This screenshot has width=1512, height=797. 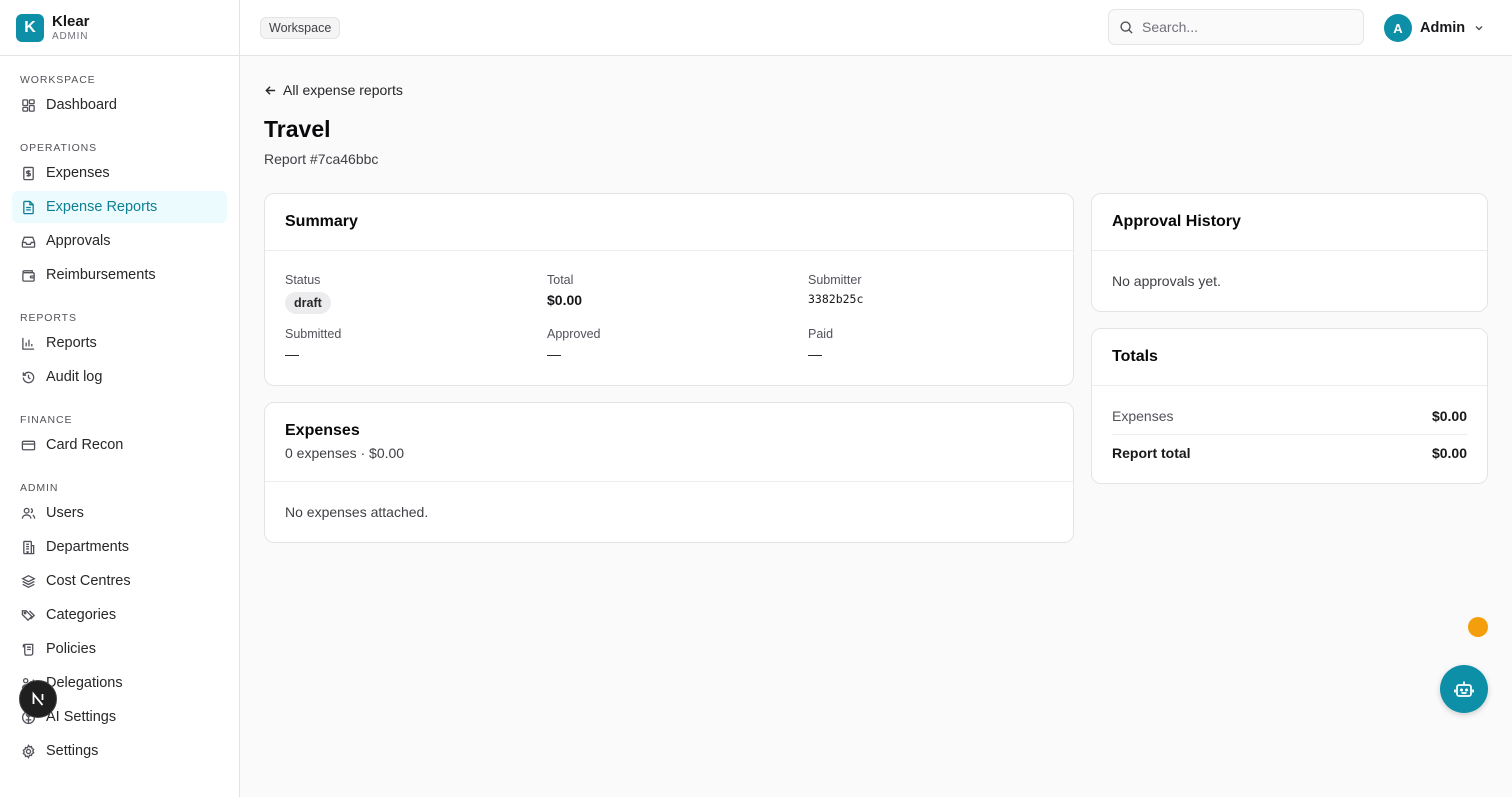 I want to click on history-icon, so click(x=28, y=377).